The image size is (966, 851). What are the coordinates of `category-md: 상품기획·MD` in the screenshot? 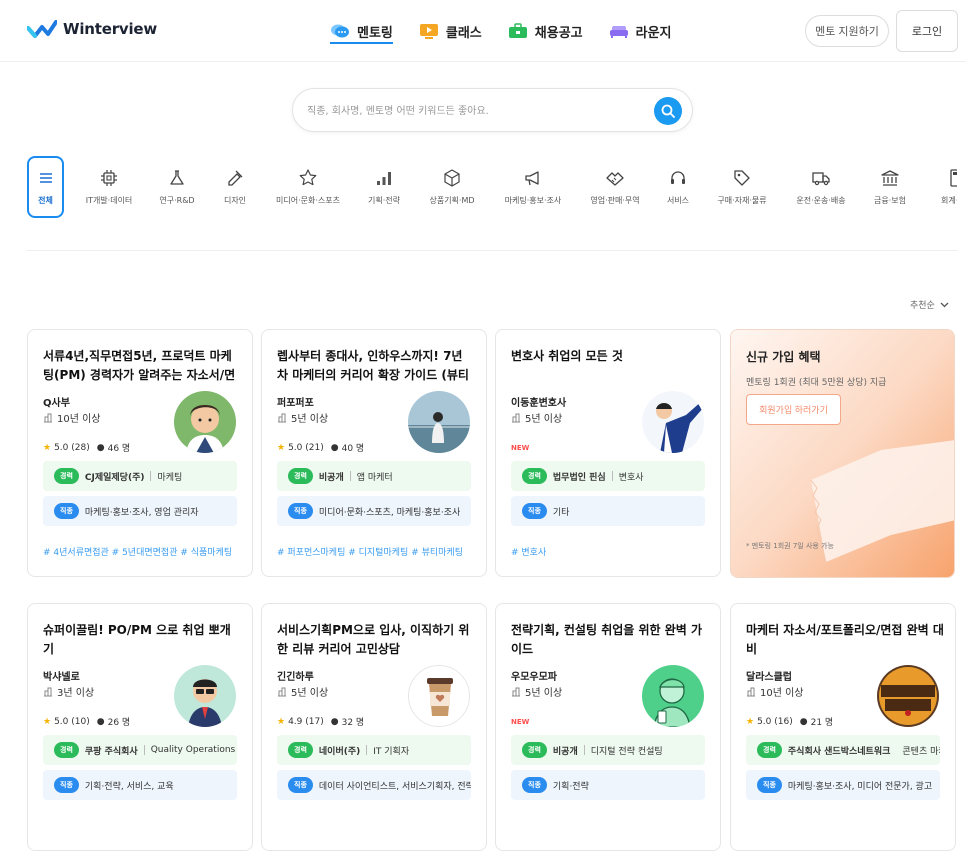 It's located at (452, 187).